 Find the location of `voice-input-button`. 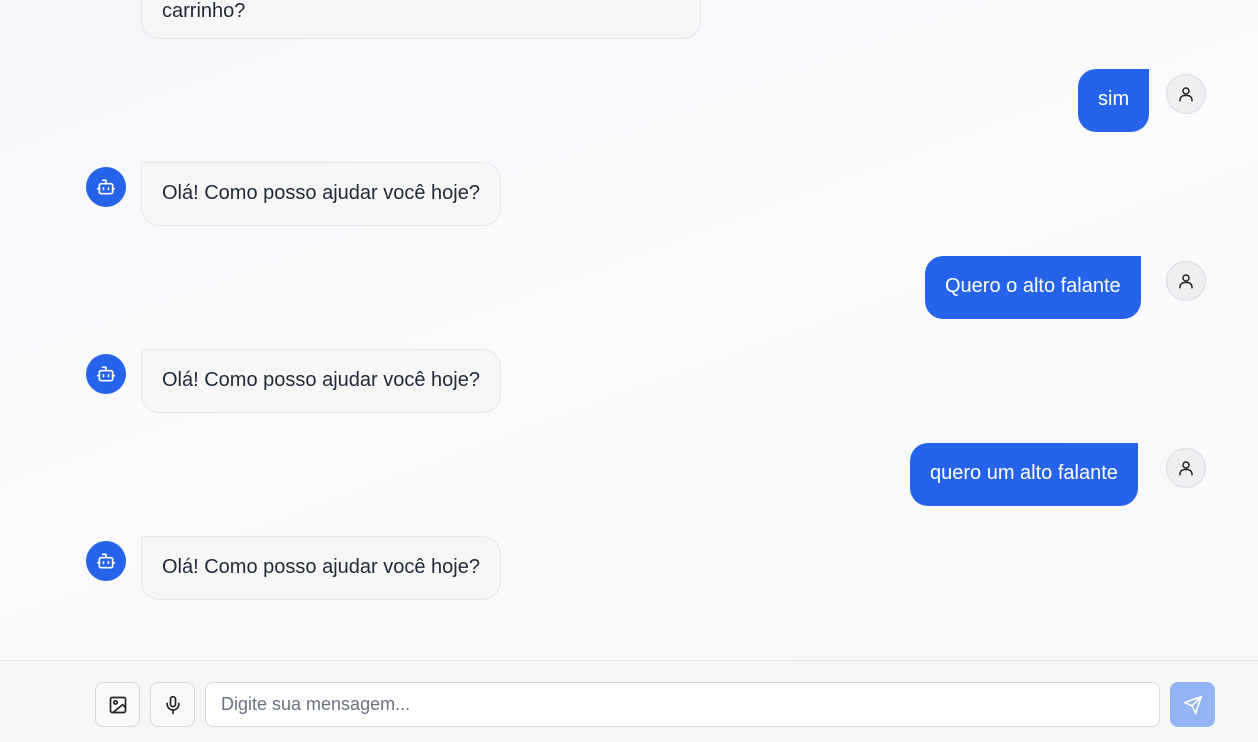

voice-input-button is located at coordinates (172, 704).